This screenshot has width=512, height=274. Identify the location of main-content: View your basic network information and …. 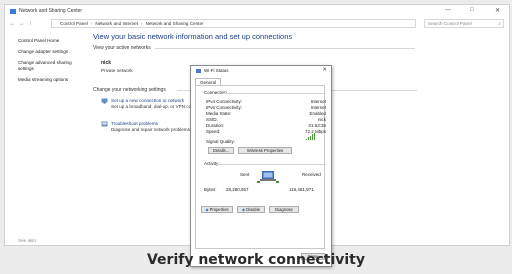
(192, 36).